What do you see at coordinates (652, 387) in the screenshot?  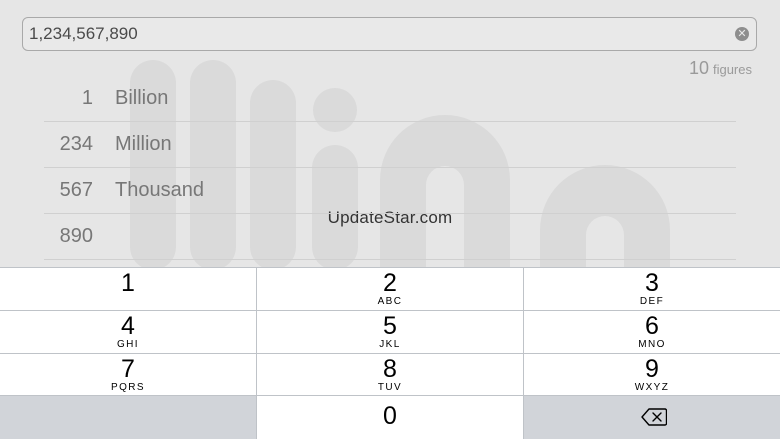 I see `key-letters: WXYZ` at bounding box center [652, 387].